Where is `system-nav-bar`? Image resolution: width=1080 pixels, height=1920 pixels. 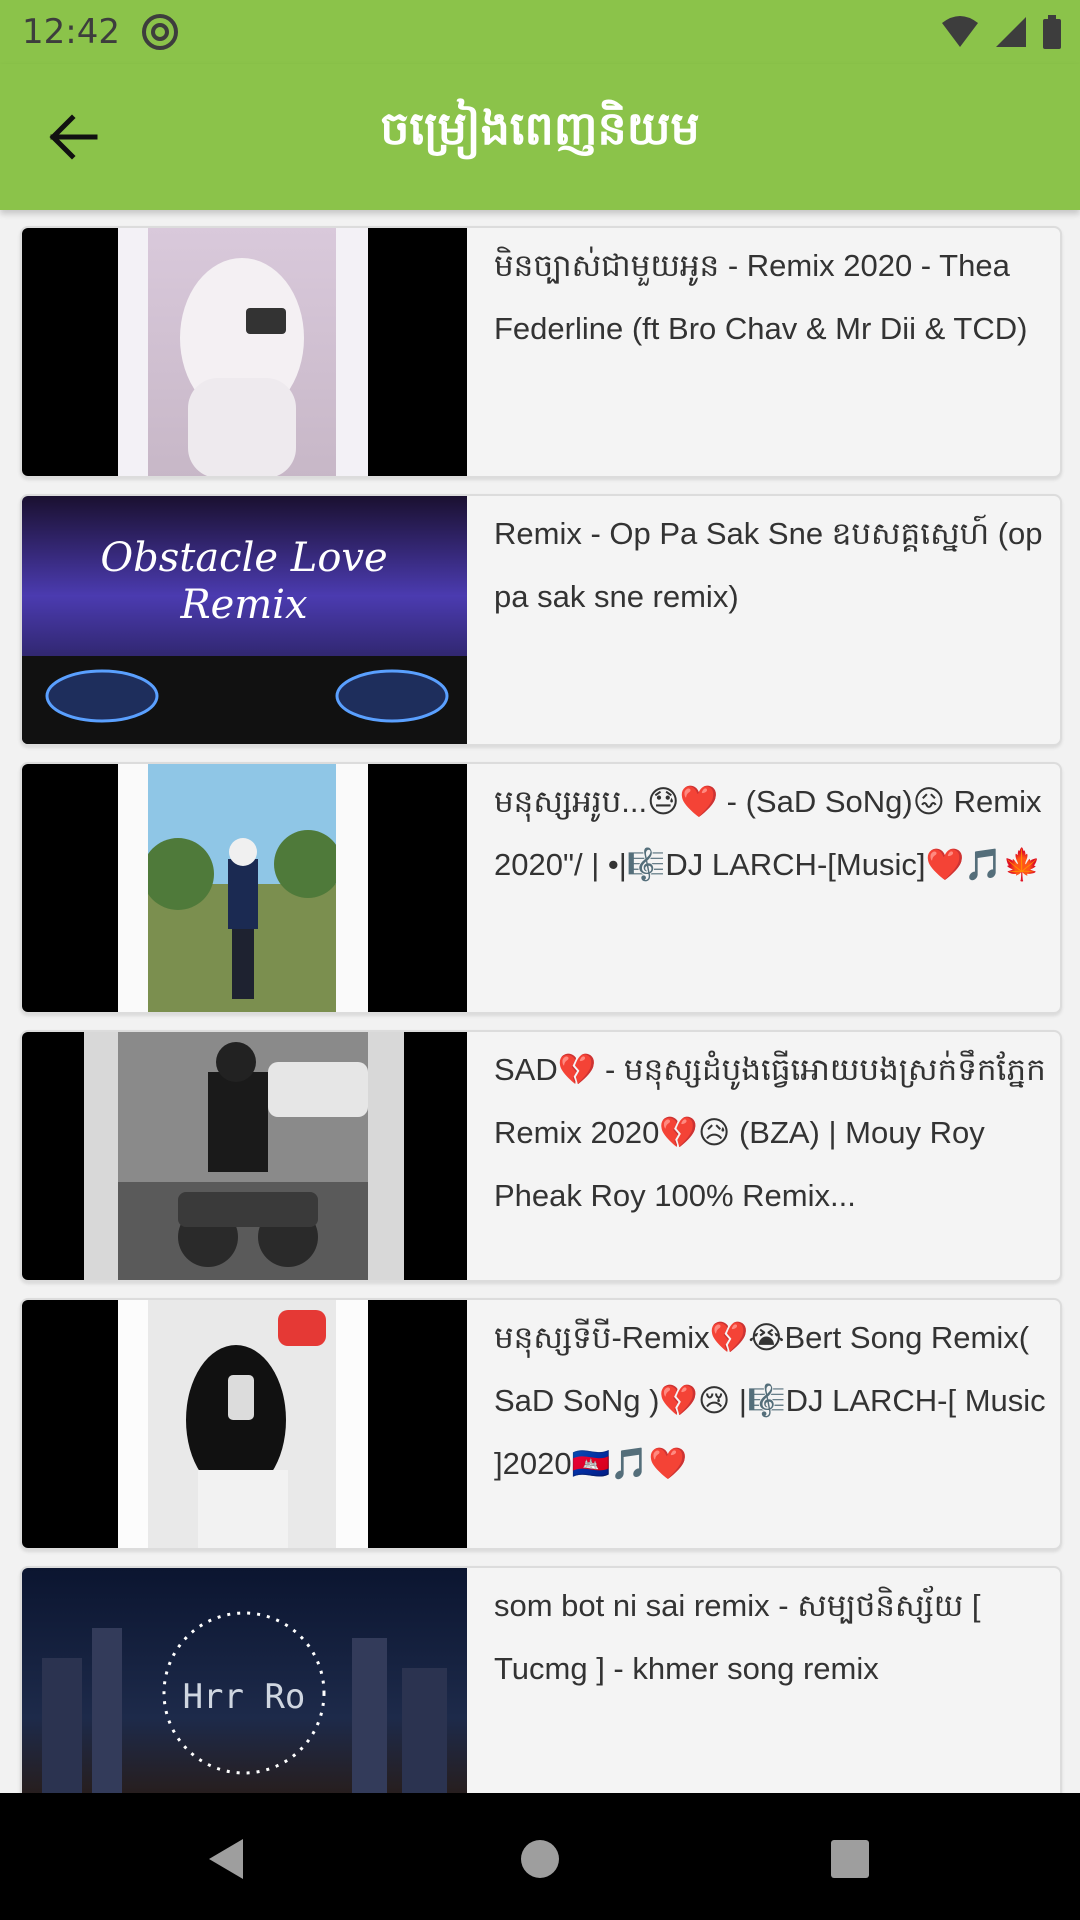 system-nav-bar is located at coordinates (540, 1856).